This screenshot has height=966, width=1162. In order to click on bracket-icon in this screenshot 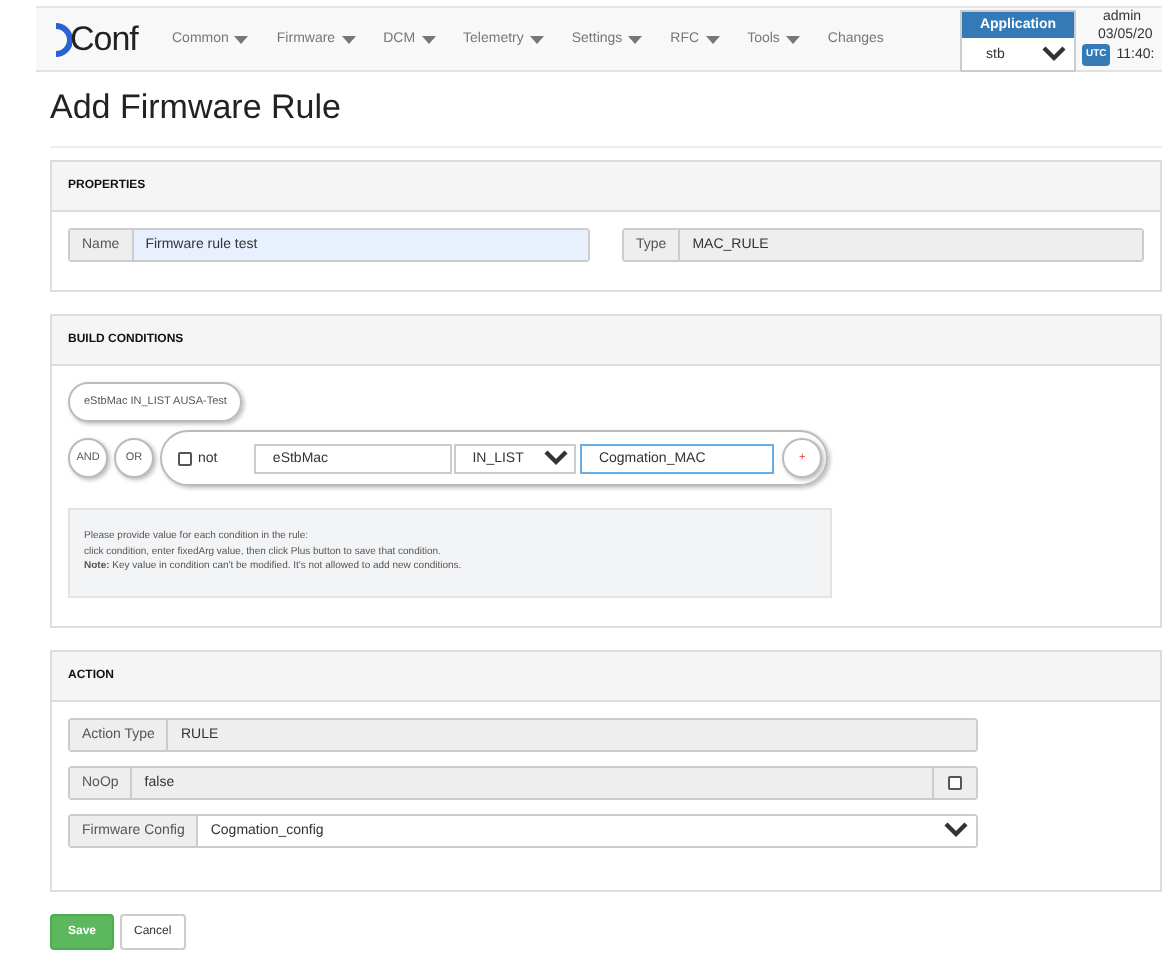, I will do `click(62, 39)`.